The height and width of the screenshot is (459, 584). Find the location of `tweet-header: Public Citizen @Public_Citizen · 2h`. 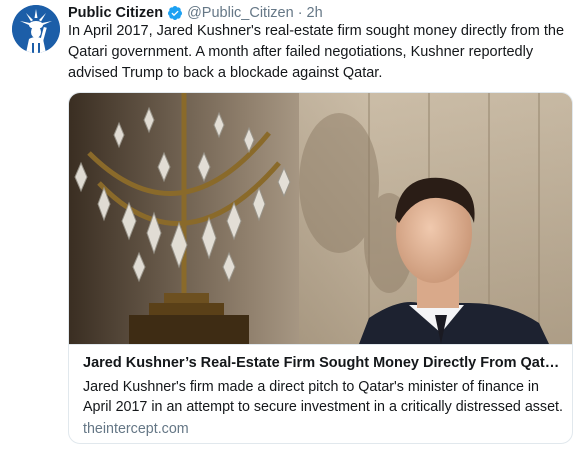

tweet-header: Public Citizen @Public_Citizen · 2h is located at coordinates (321, 13).